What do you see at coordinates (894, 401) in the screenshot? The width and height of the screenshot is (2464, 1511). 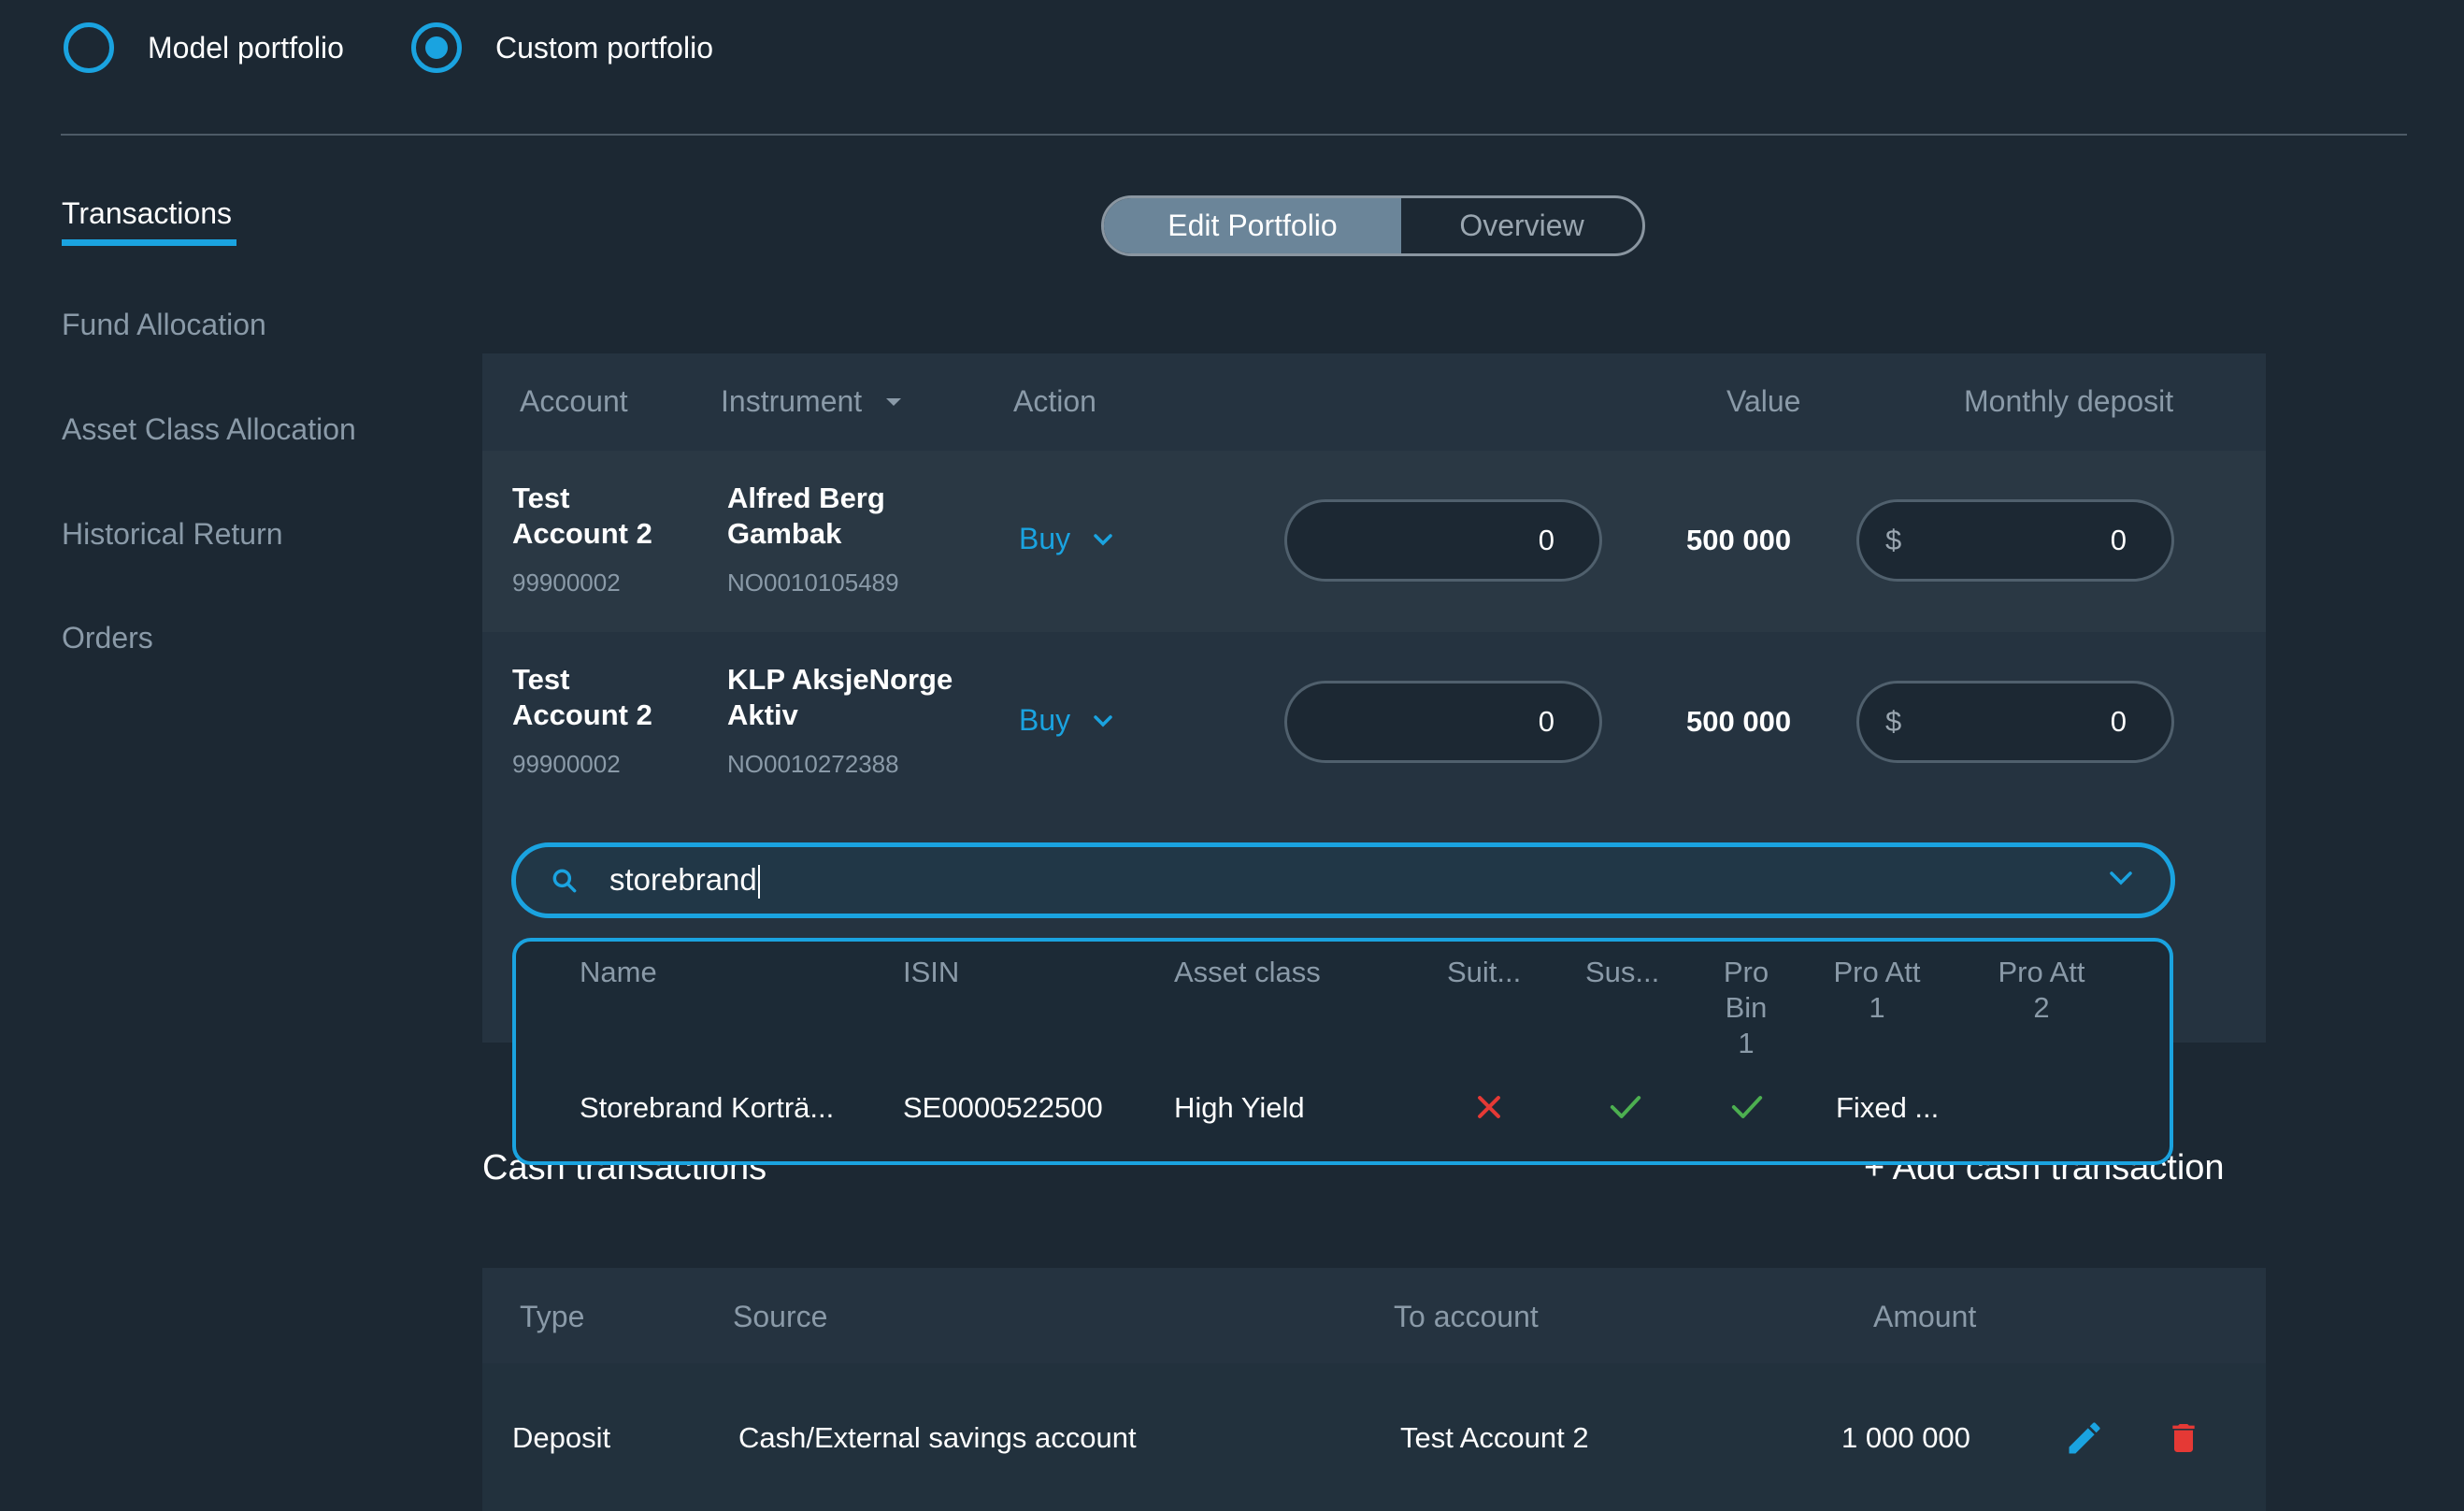 I see `sort-caret-icon` at bounding box center [894, 401].